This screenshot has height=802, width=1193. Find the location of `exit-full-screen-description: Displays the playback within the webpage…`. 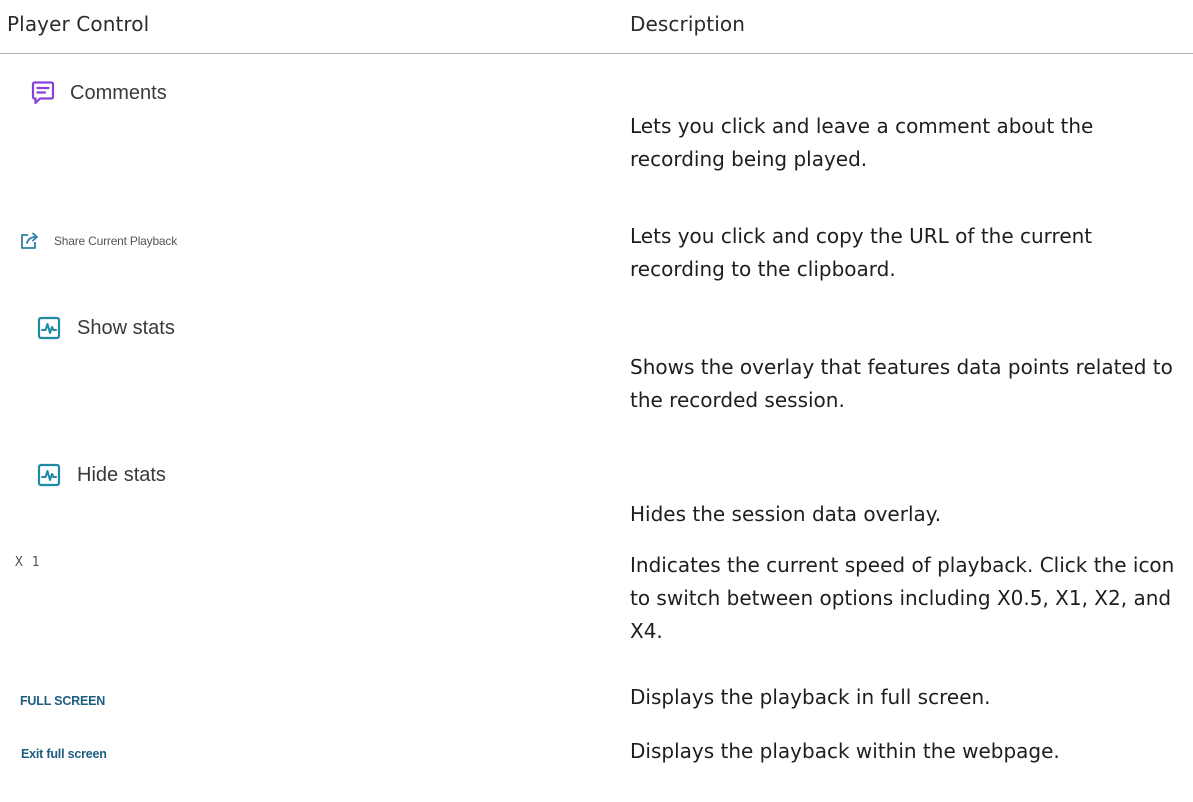

exit-full-screen-description: Displays the playback within the webpage… is located at coordinates (845, 751).